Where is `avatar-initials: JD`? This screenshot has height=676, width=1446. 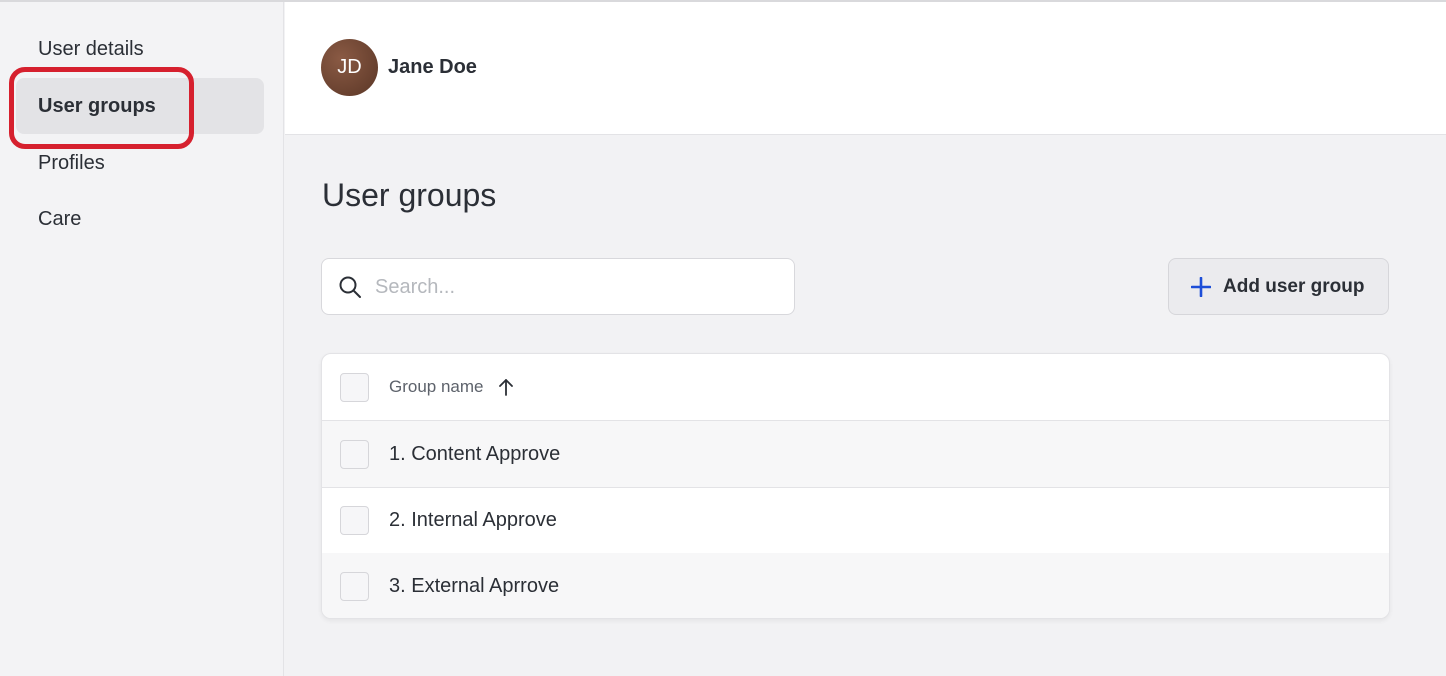 avatar-initials: JD is located at coordinates (349, 67).